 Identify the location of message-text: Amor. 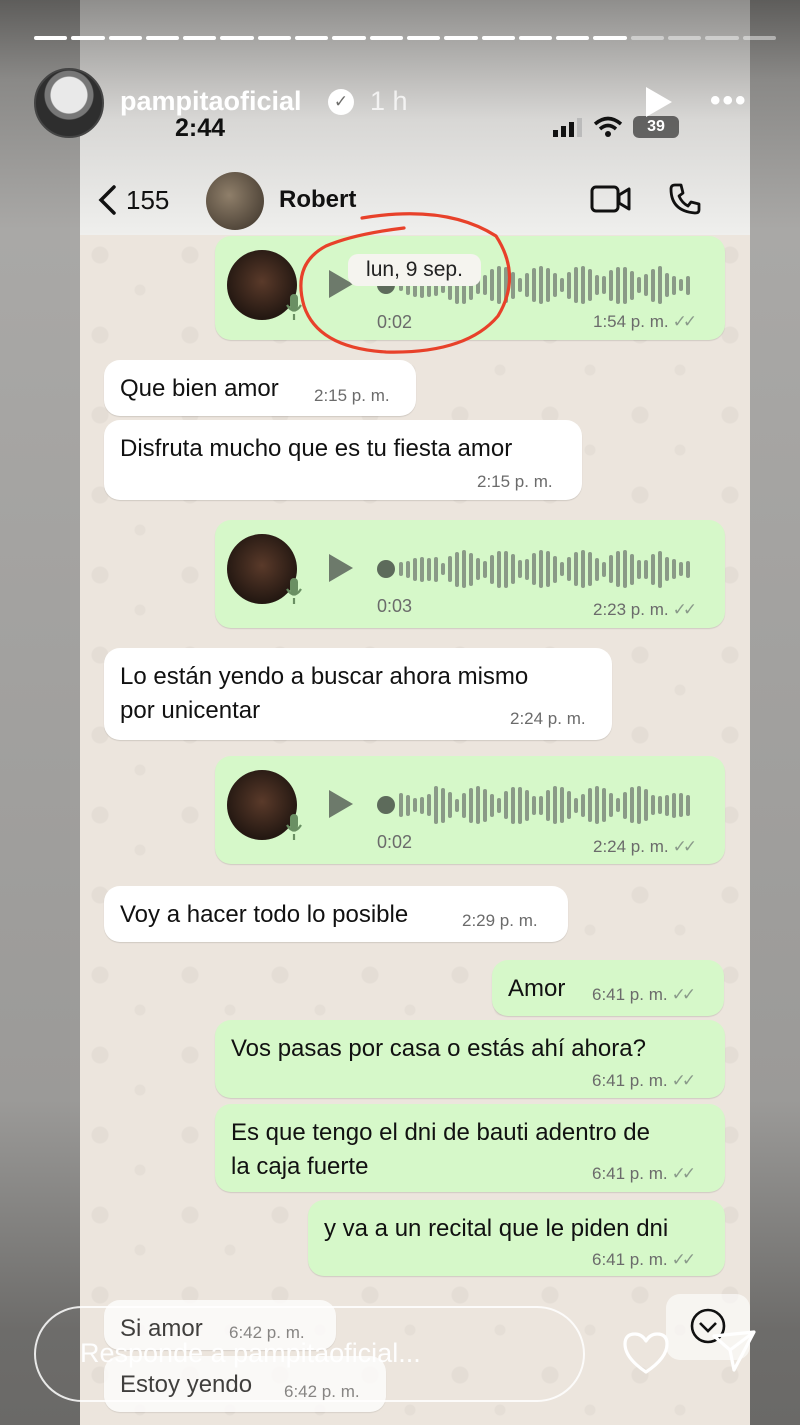
(537, 988).